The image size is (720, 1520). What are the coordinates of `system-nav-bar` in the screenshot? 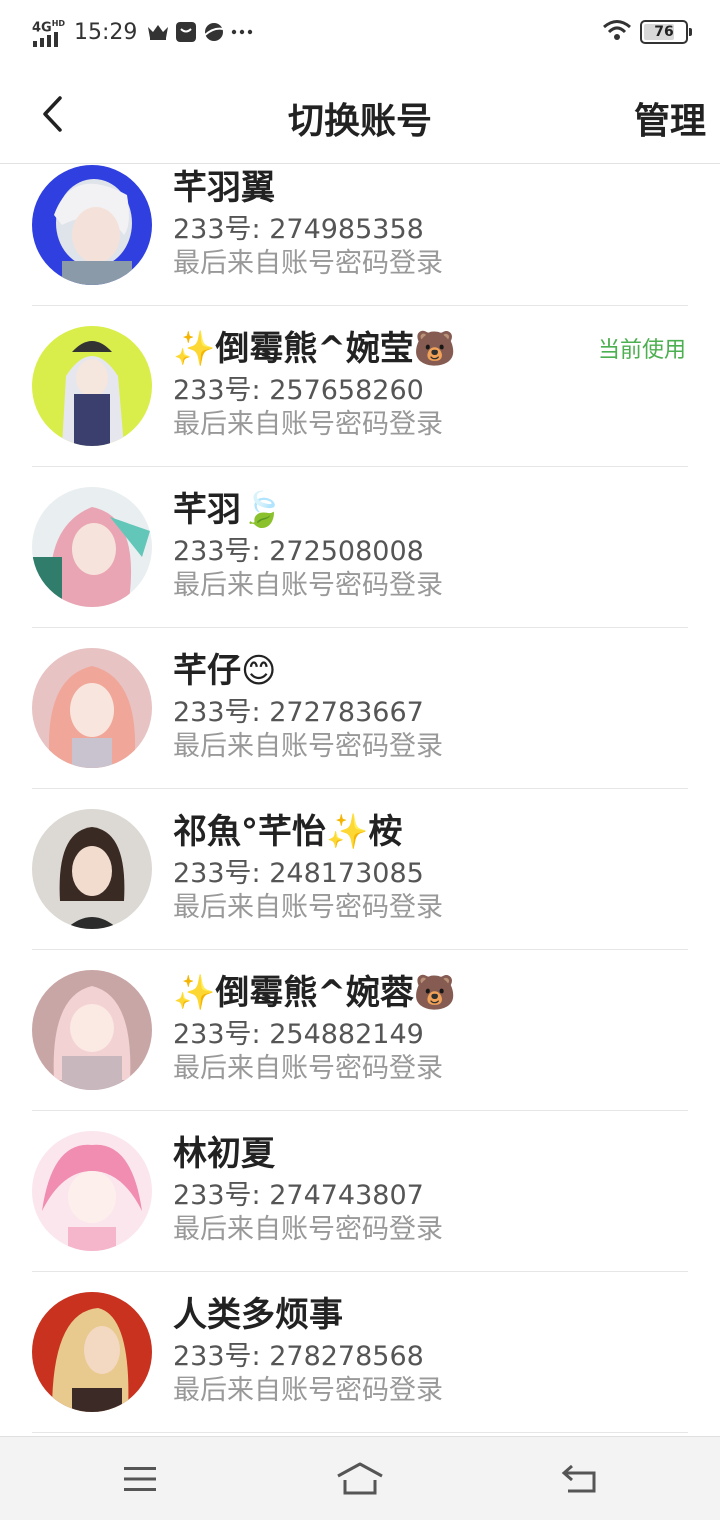 It's located at (360, 1478).